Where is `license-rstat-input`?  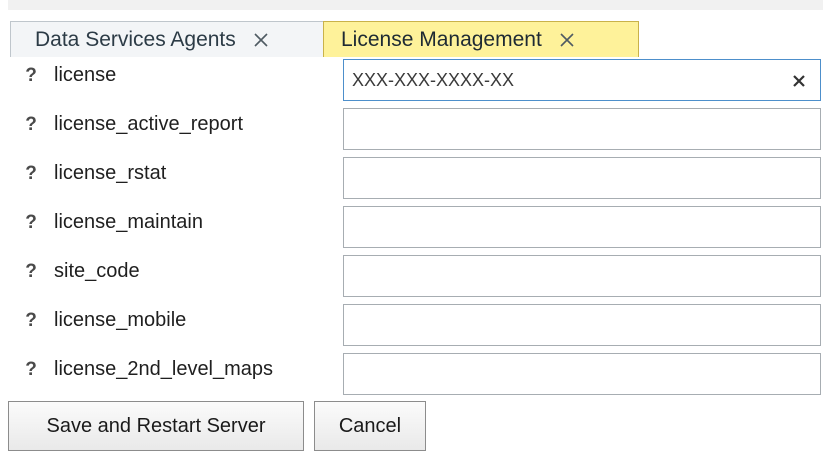
license-rstat-input is located at coordinates (582, 178).